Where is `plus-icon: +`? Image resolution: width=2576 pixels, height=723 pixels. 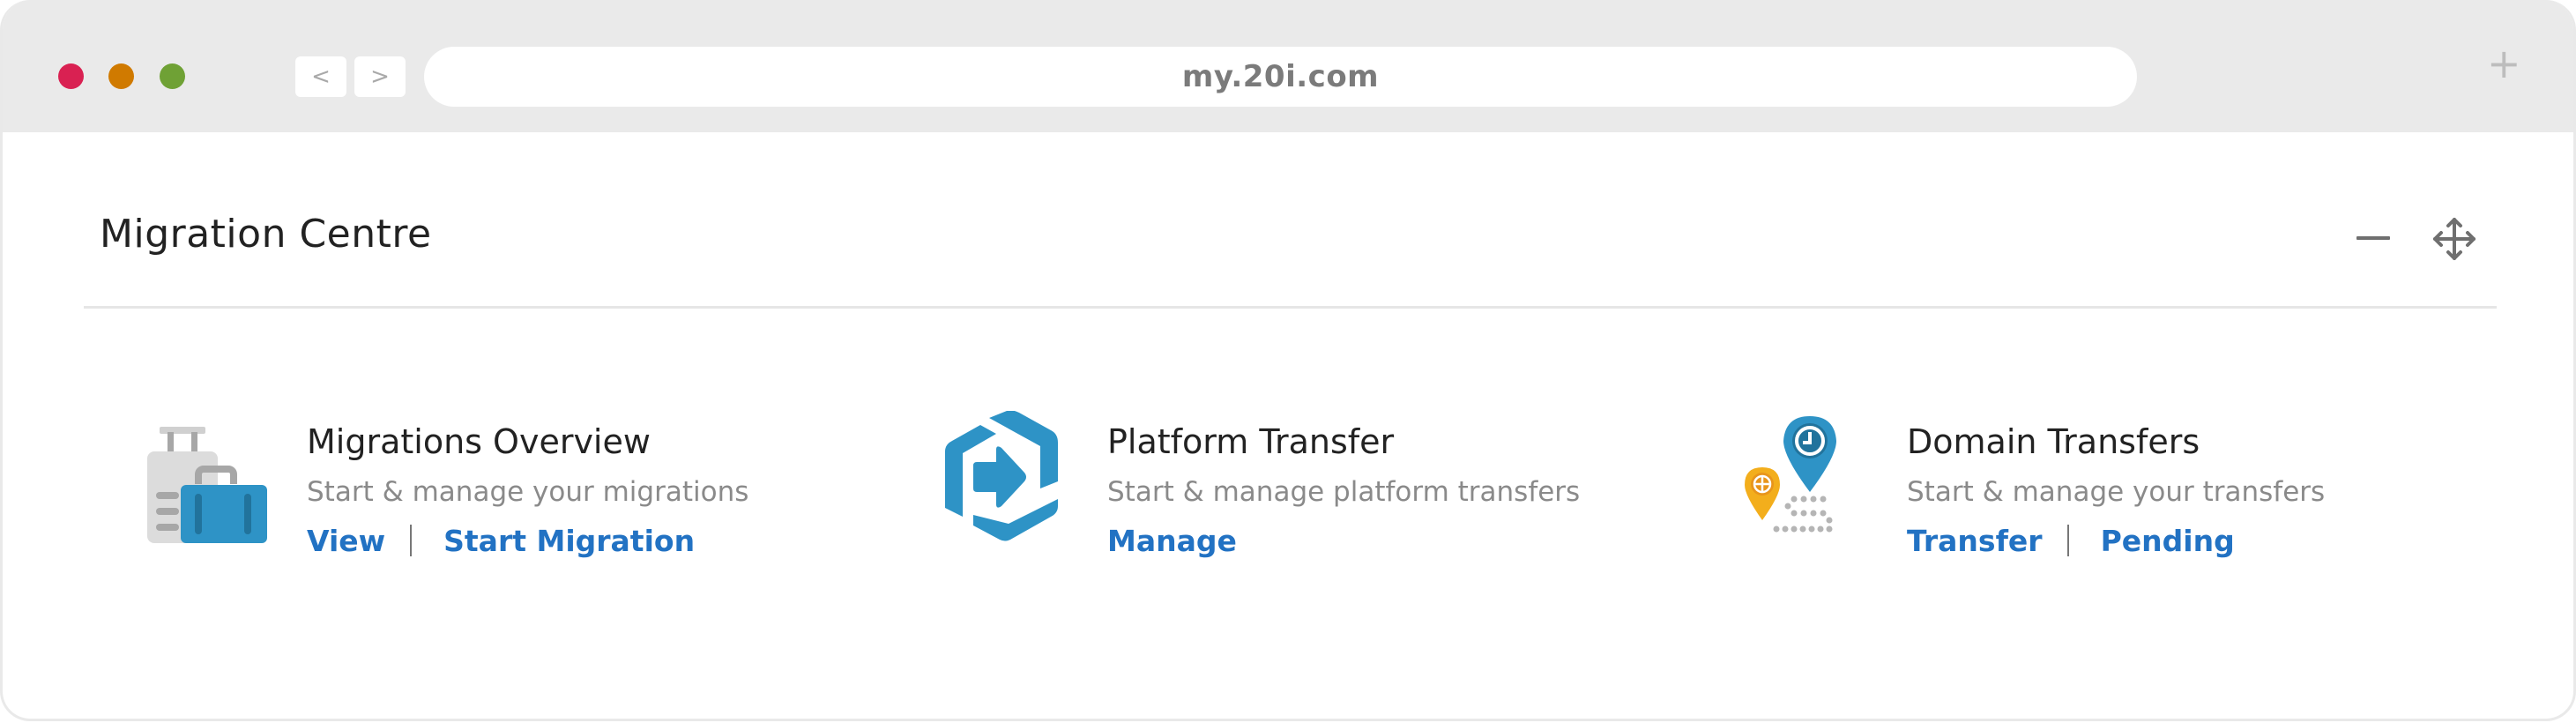 plus-icon: + is located at coordinates (2504, 63).